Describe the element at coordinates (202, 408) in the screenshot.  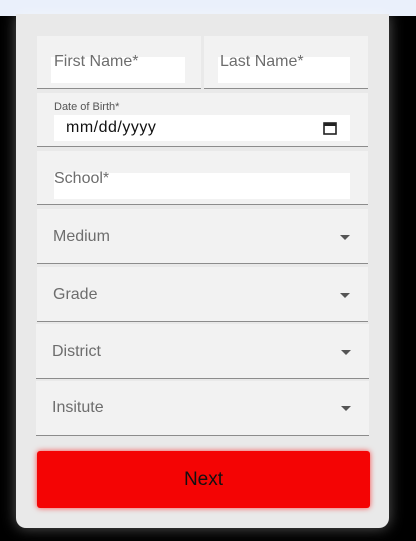
I see `institute-select: Insitute` at that location.